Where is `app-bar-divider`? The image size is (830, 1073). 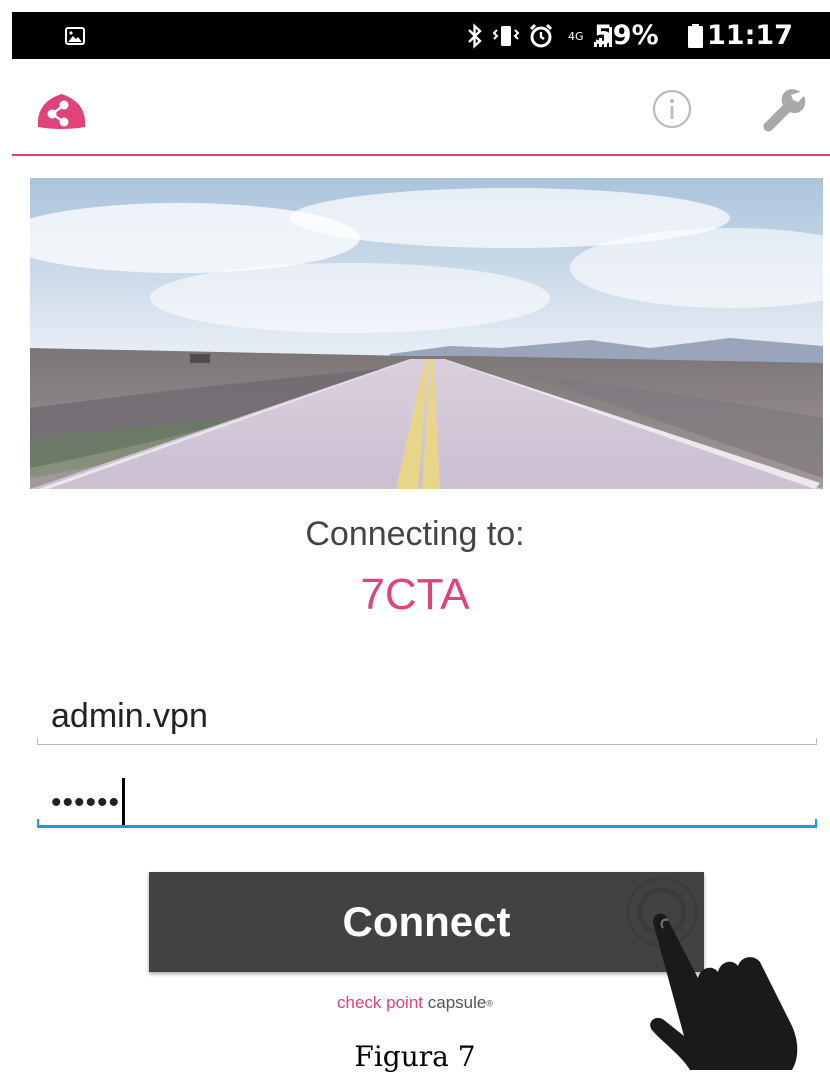 app-bar-divider is located at coordinates (421, 155).